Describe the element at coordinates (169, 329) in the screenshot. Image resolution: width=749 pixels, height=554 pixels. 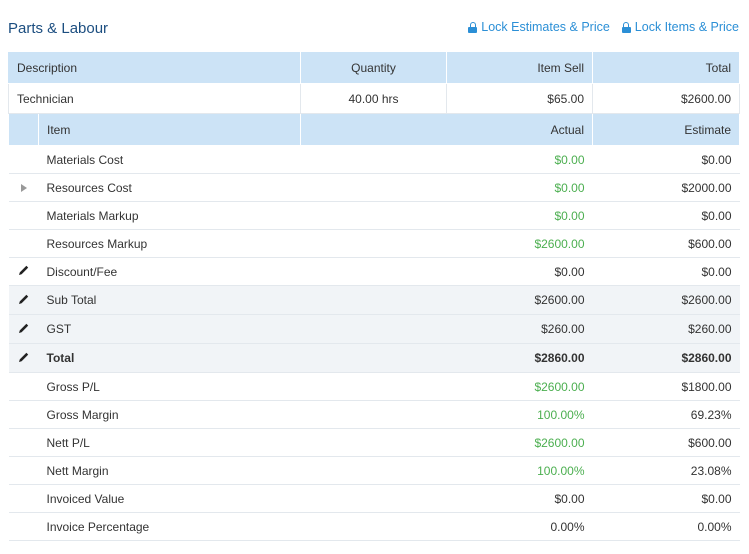
I see `row-label: GST` at that location.